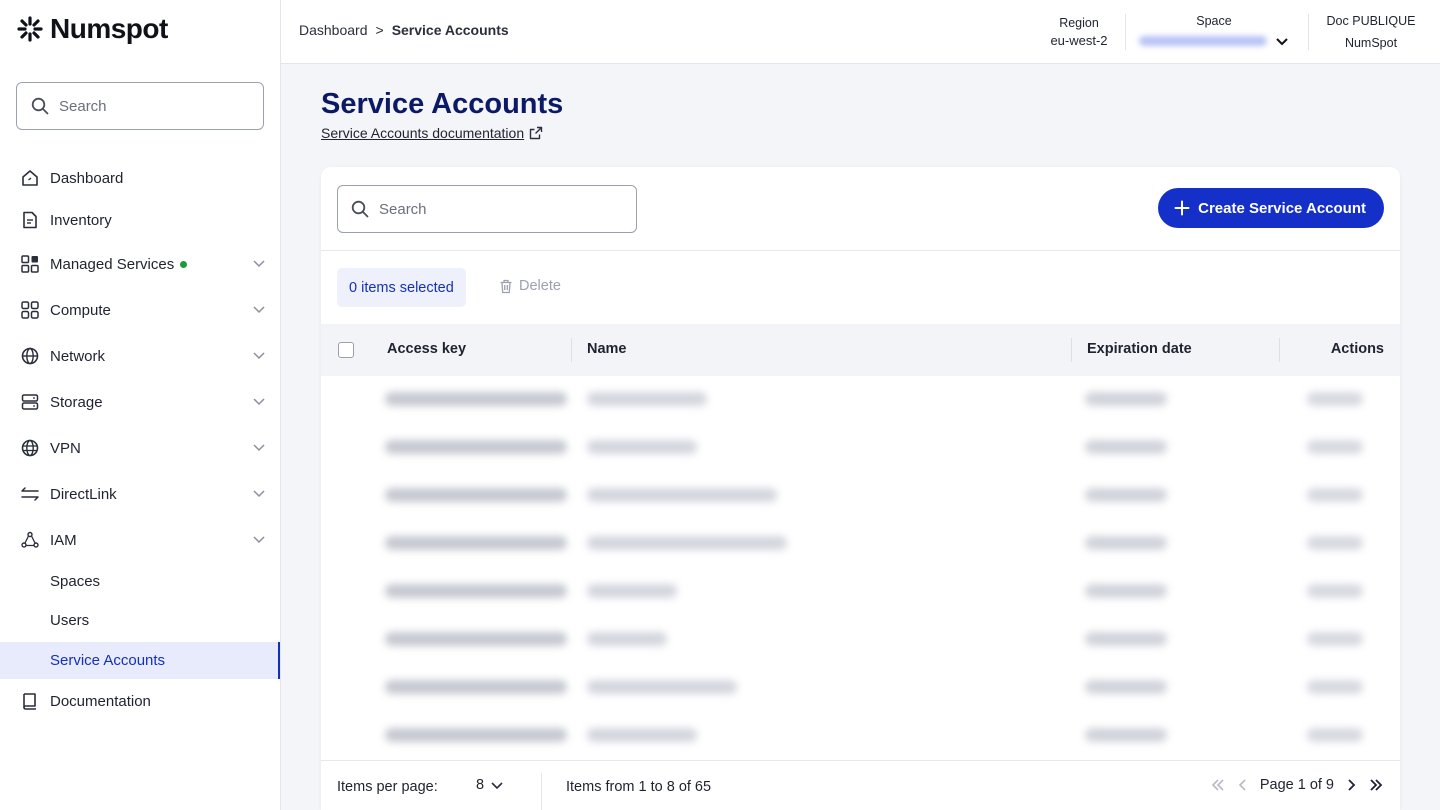  Describe the element at coordinates (1214, 21) in the screenshot. I see `space-label: Space` at that location.